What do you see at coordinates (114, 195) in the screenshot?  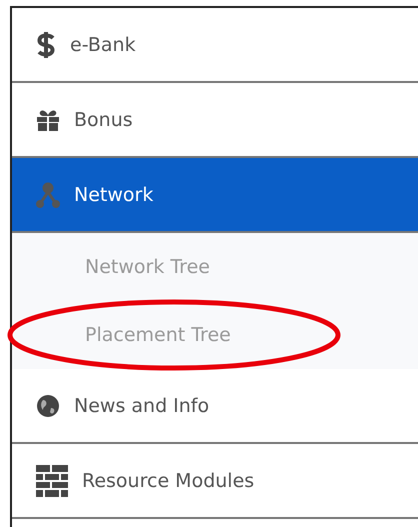 I see `menu-label: Network` at bounding box center [114, 195].